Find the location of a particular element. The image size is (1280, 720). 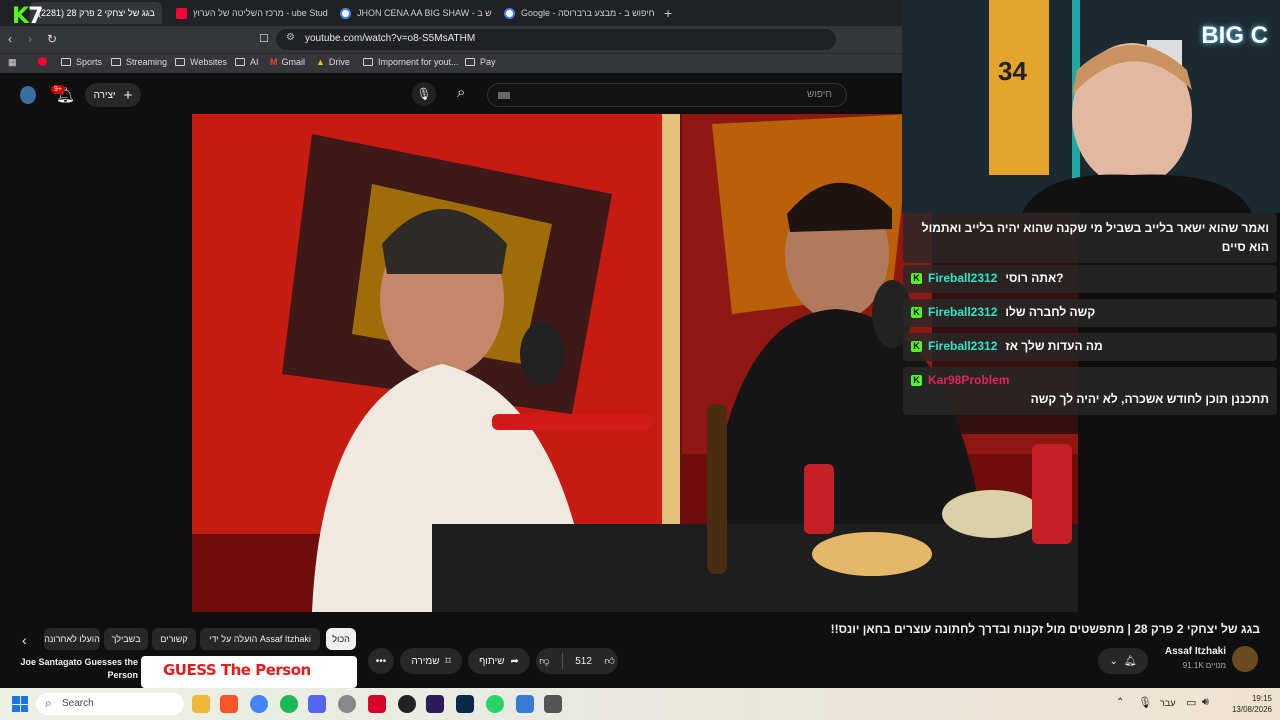

new-tab-button: + is located at coordinates (668, 13).